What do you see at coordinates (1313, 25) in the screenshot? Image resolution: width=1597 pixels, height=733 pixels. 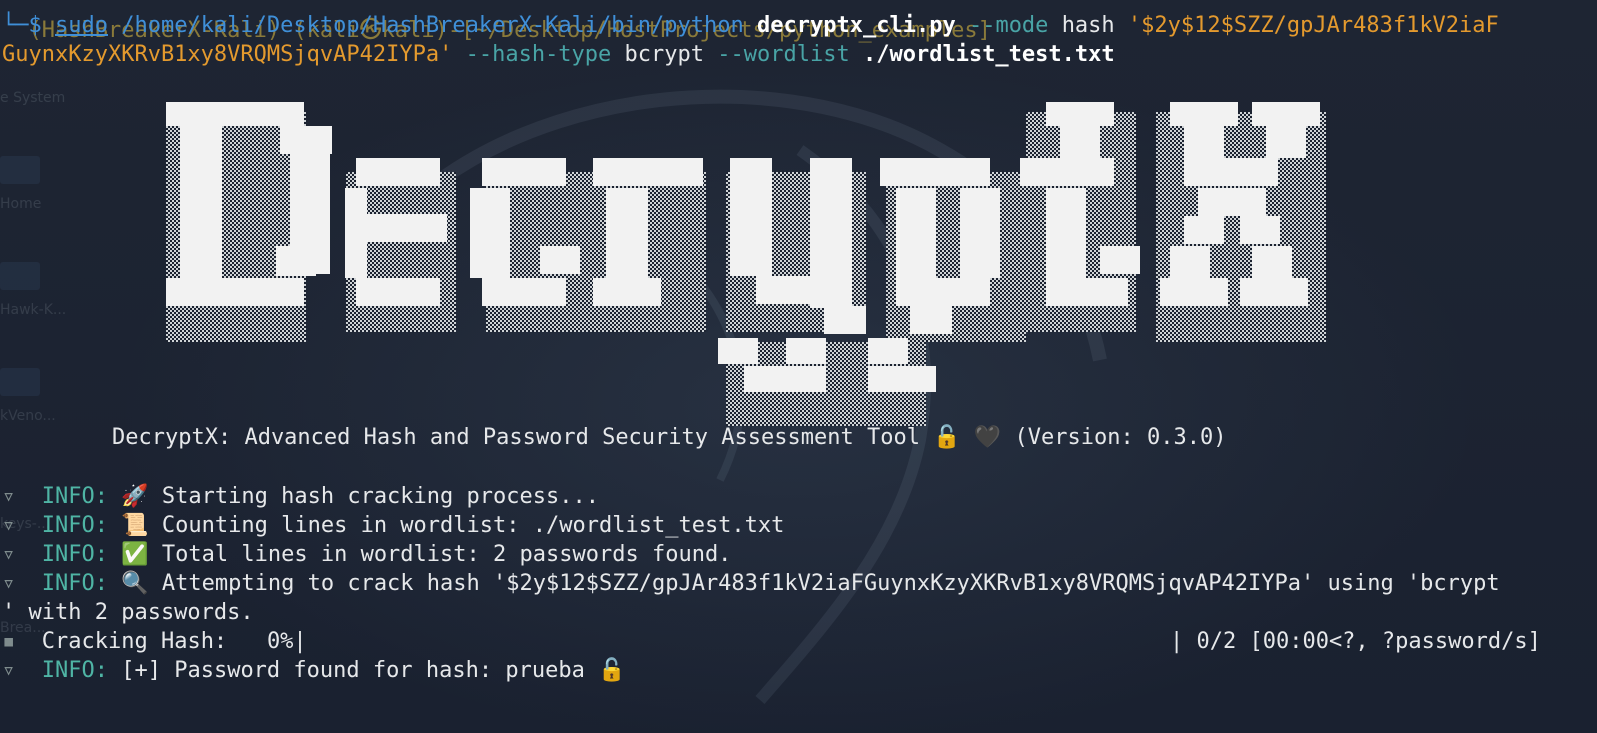 I see `hash-arg-part1: '$2y$12$SZZ/gpJAr483f1kV2iaF` at bounding box center [1313, 25].